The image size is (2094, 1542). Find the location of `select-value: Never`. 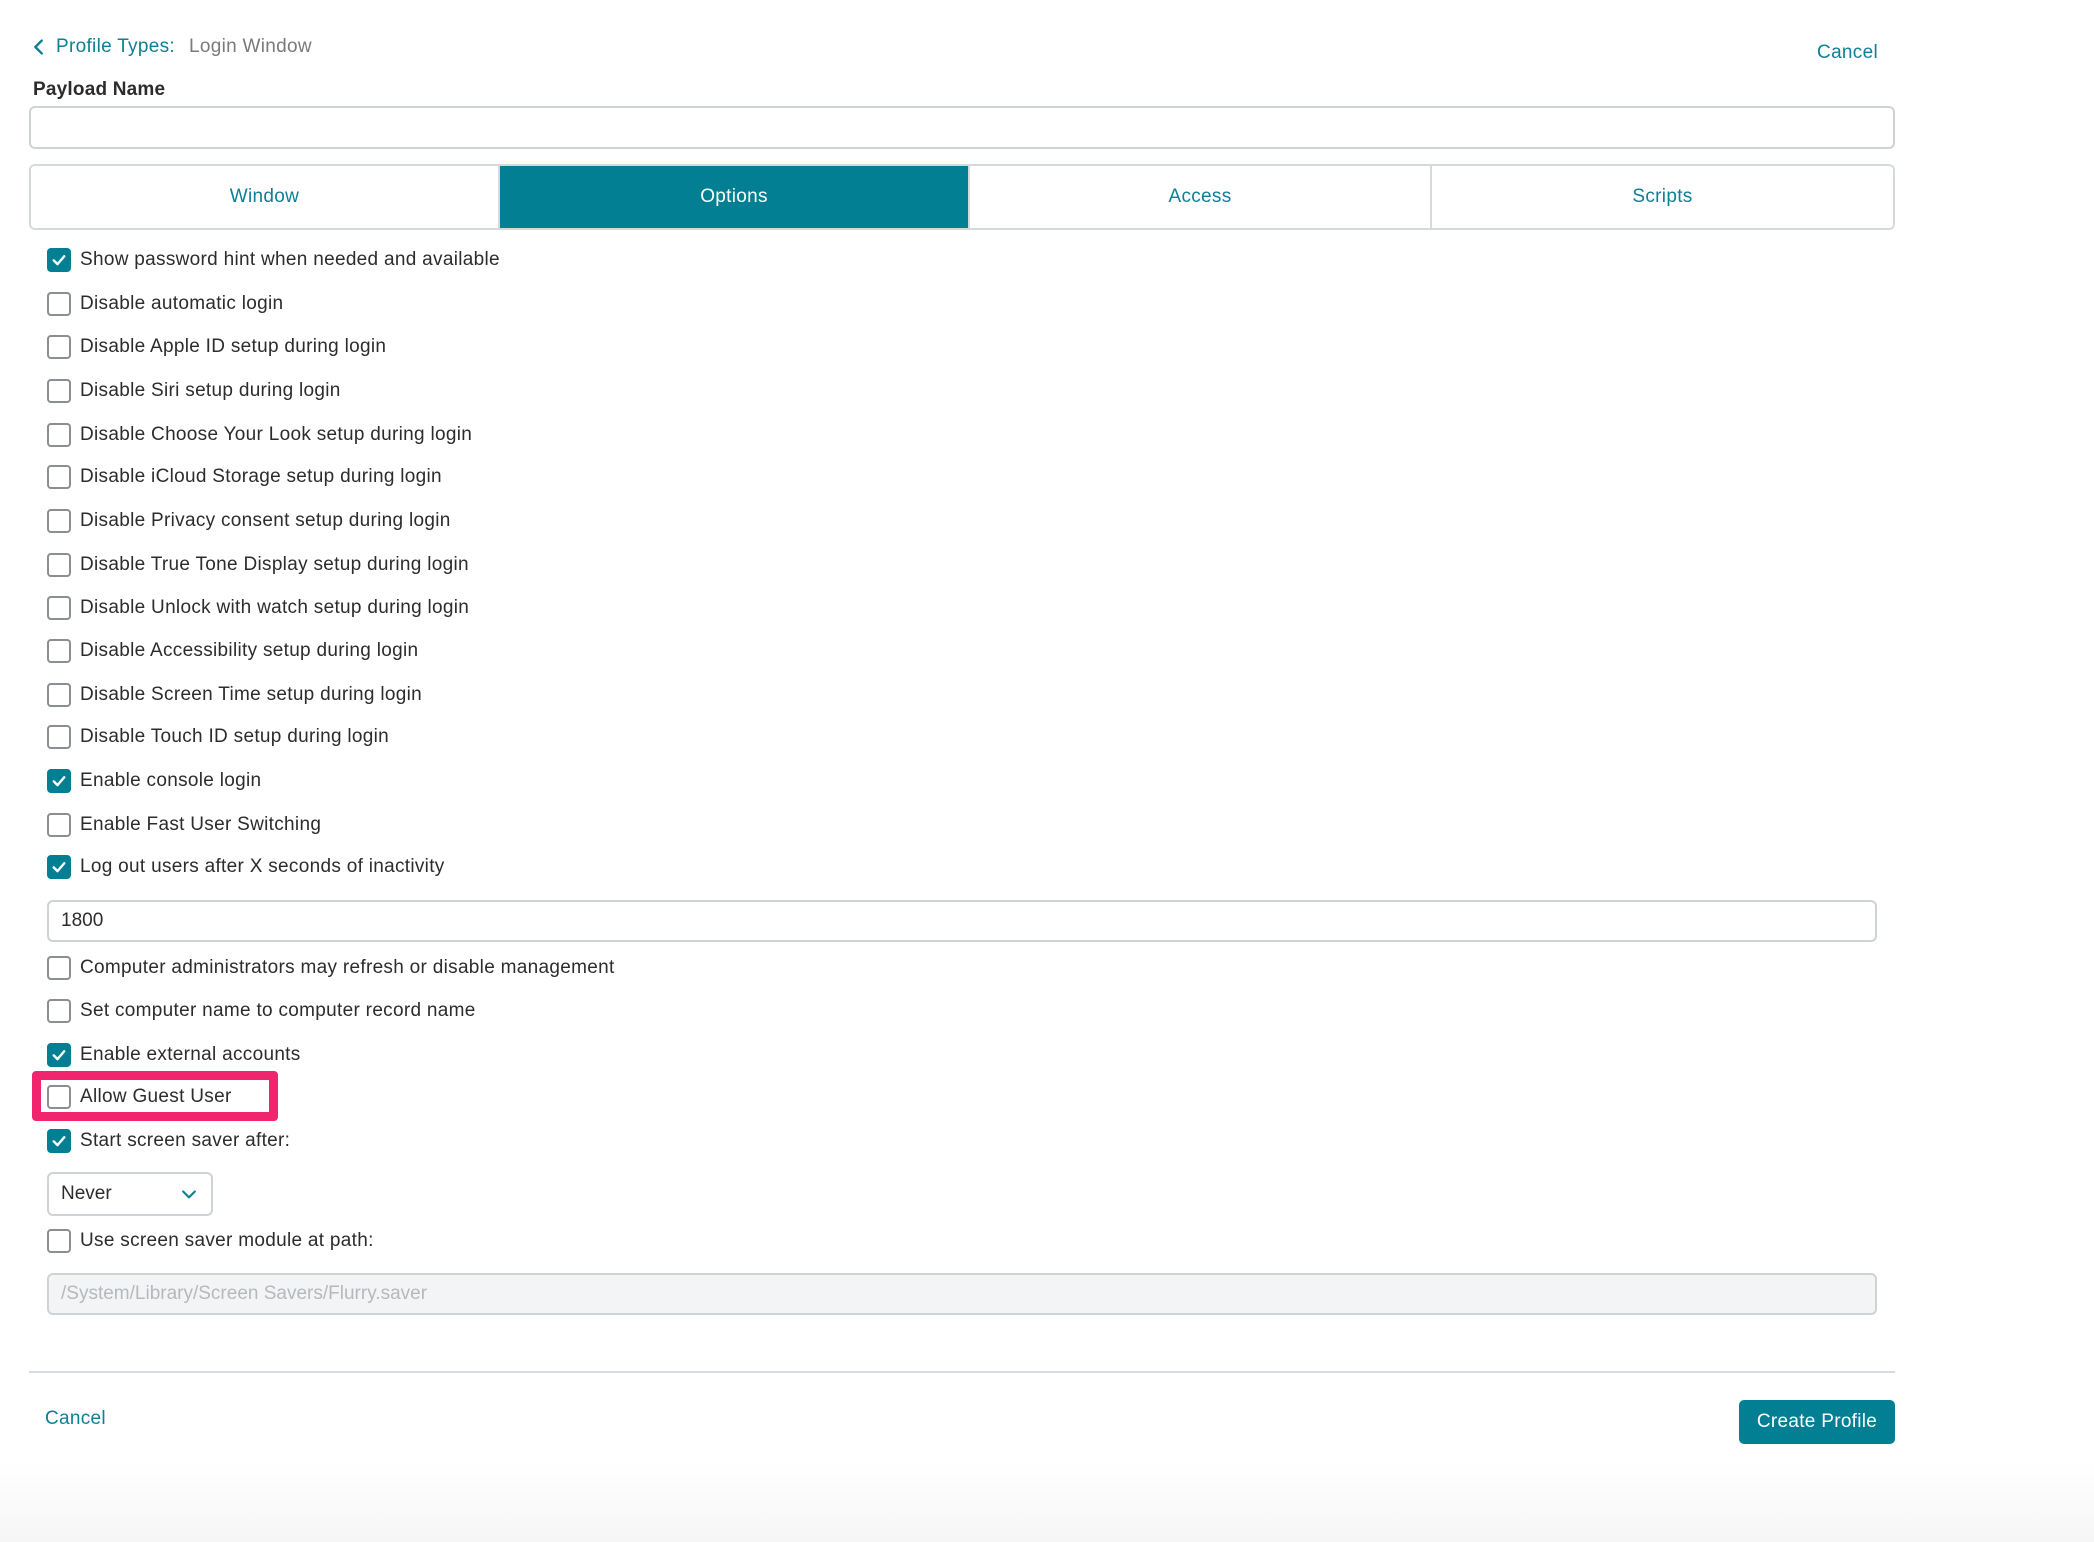

select-value: Never is located at coordinates (86, 1193).